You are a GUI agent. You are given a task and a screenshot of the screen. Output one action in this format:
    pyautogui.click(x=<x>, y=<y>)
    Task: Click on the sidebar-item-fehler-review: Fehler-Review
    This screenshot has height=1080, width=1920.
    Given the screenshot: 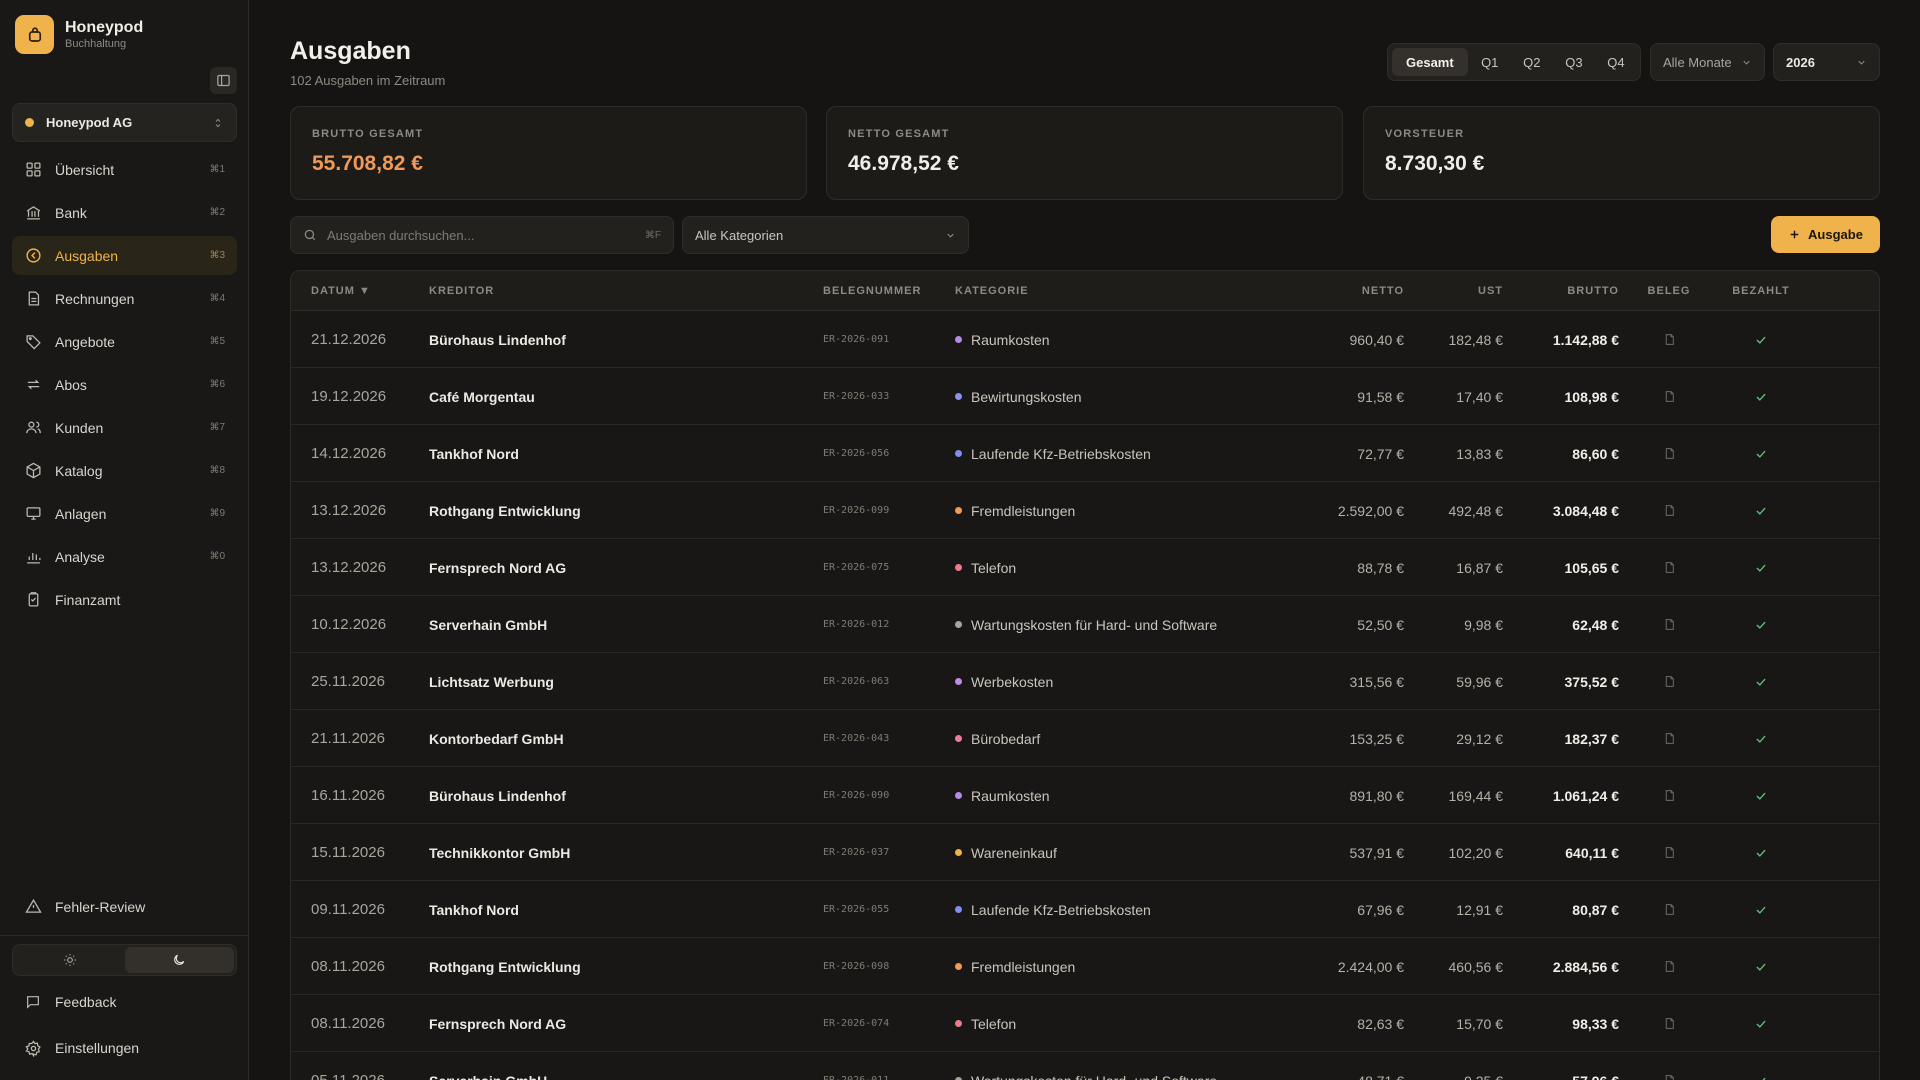 What is the action you would take?
    pyautogui.click(x=124, y=906)
    